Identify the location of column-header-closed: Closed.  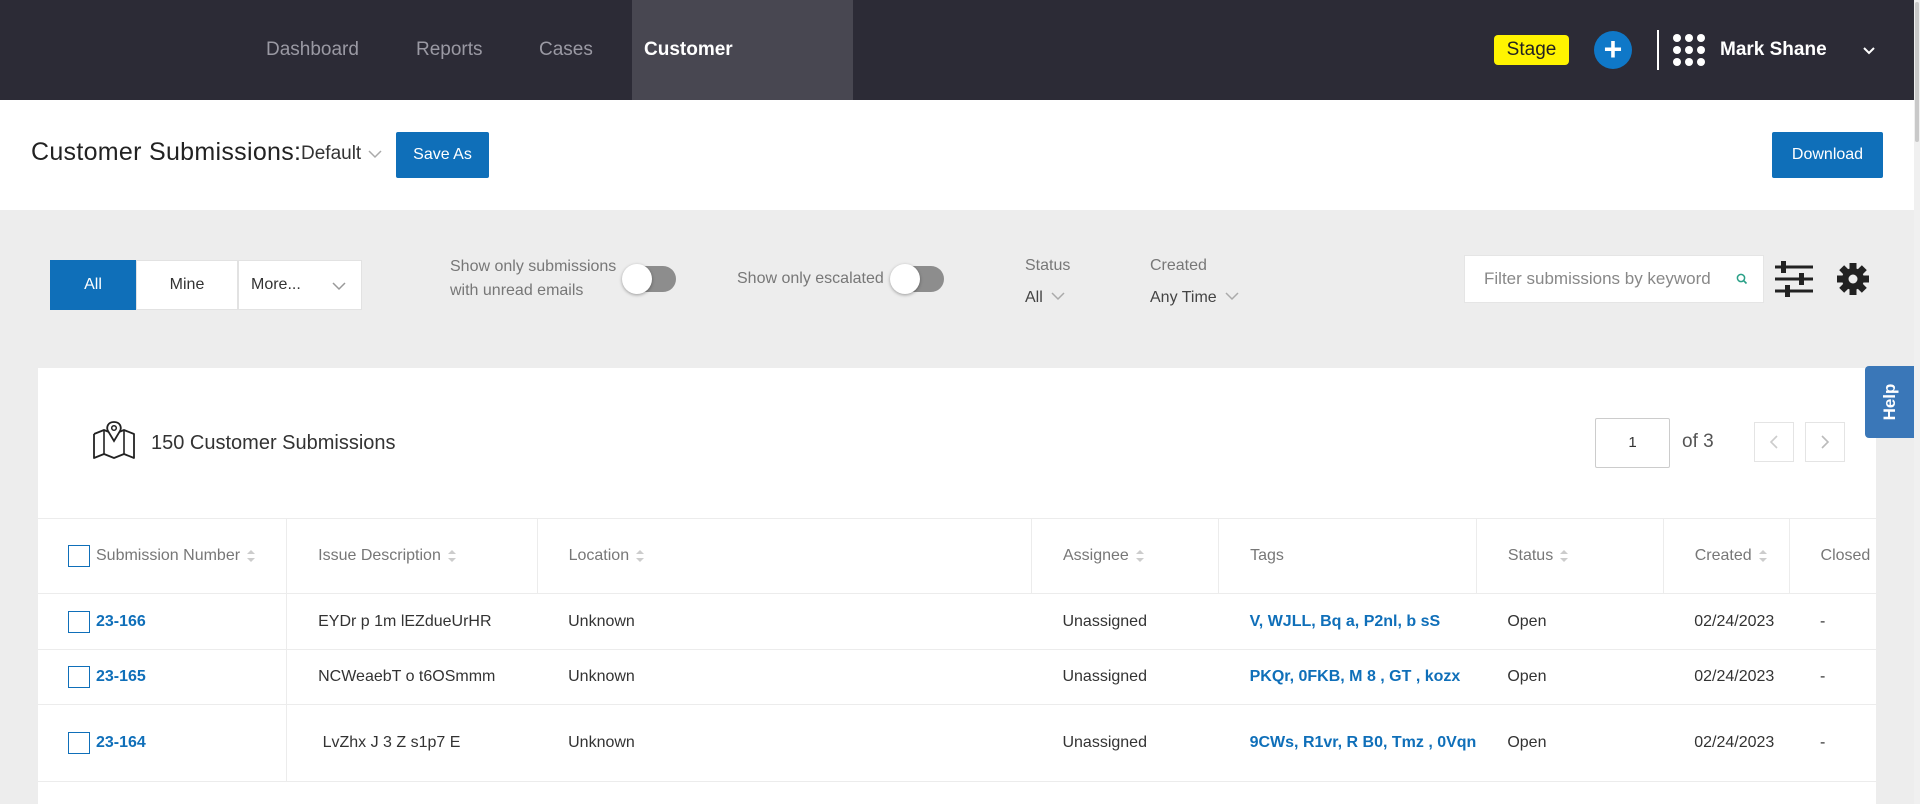
(1832, 556).